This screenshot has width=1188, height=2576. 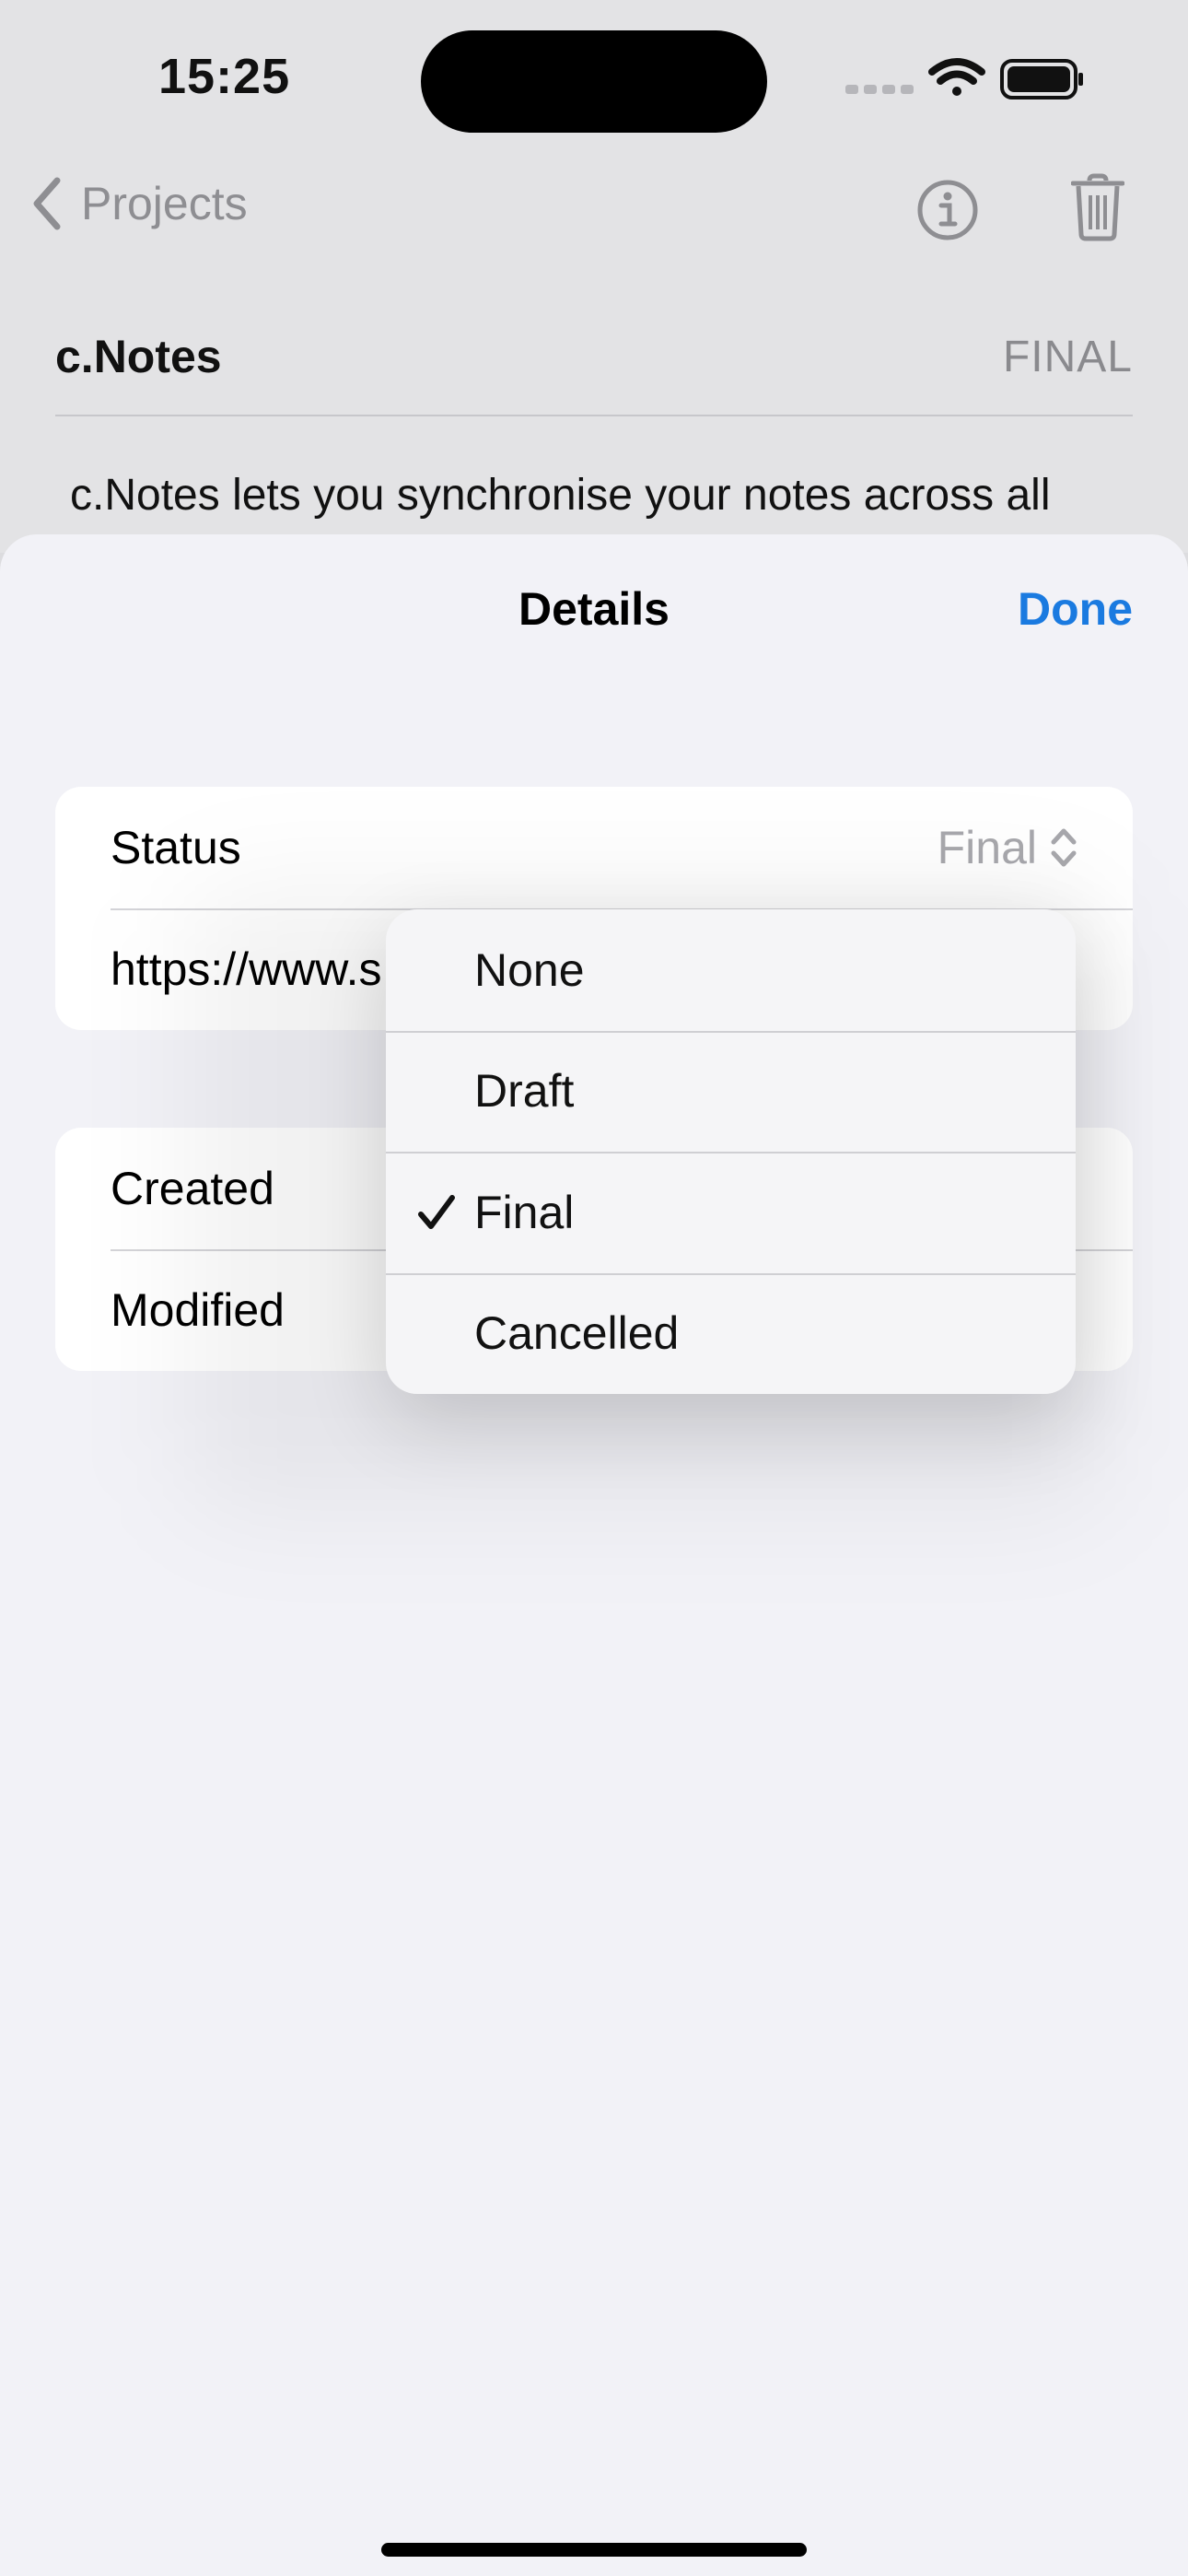 I want to click on info-button, so click(x=948, y=210).